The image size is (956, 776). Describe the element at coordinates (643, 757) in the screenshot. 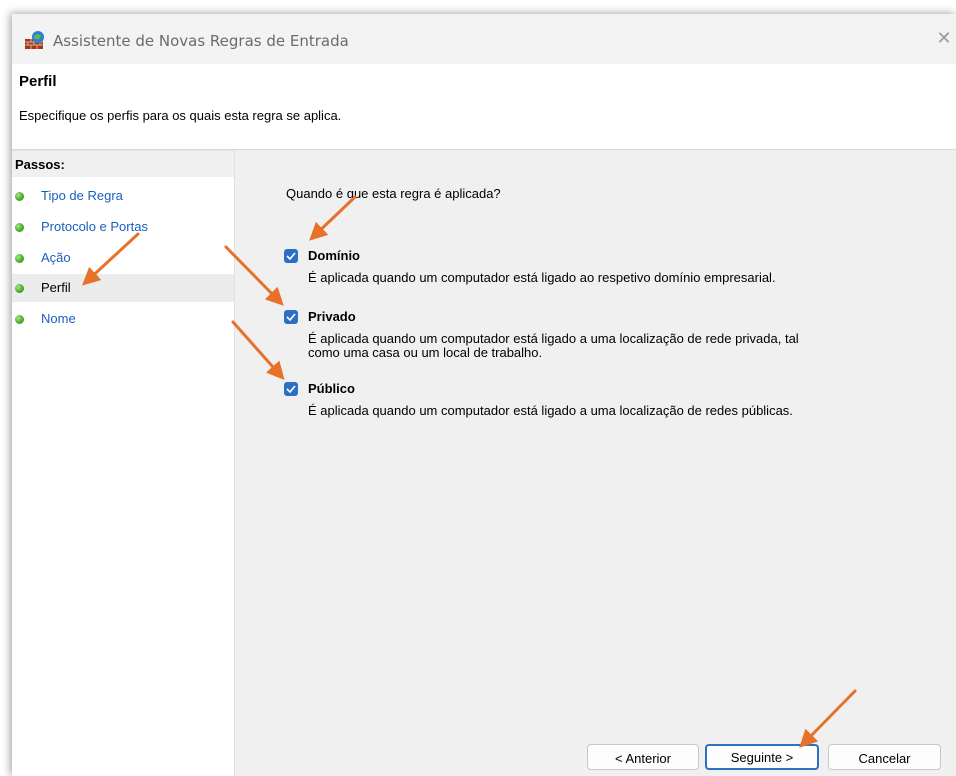

I see `back-button: < Anterior` at that location.